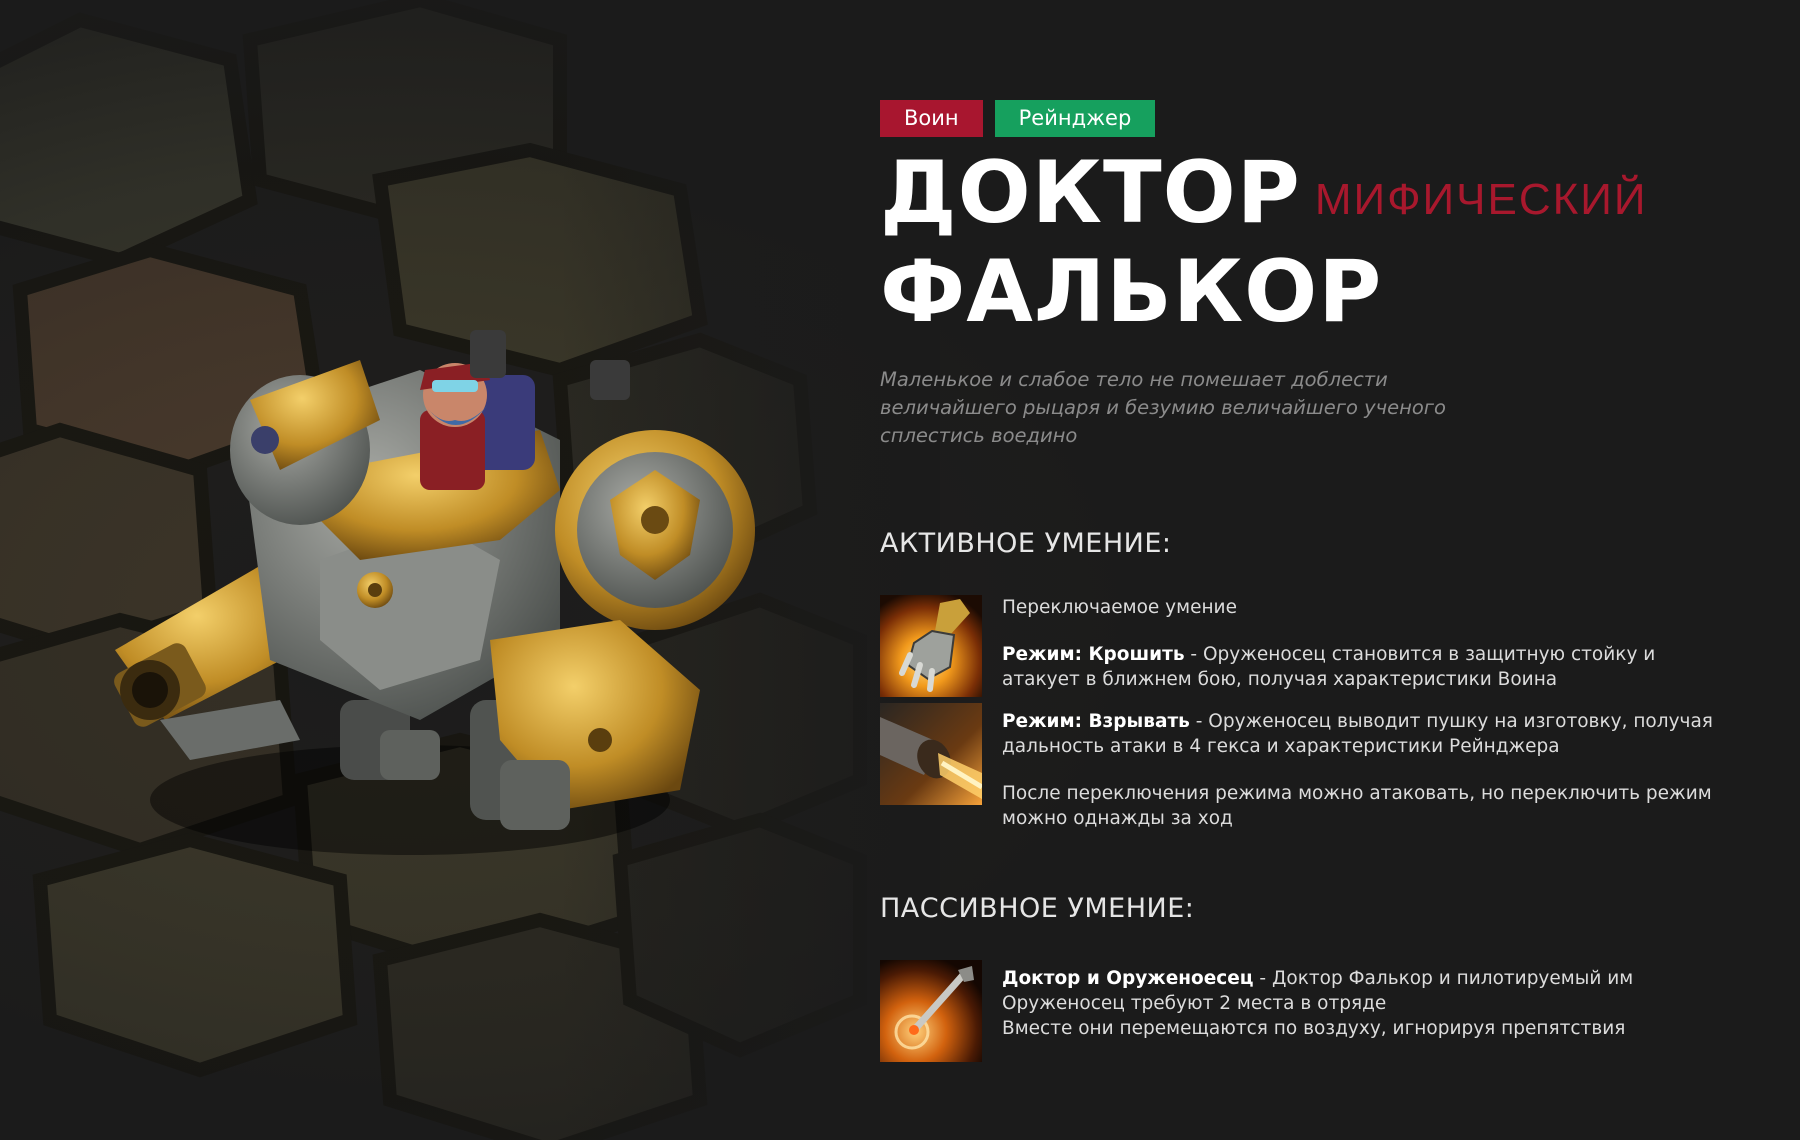 The height and width of the screenshot is (1140, 1800). I want to click on active-skill-title: АКТИВНОЕ УМЕНИЕ:, so click(1026, 543).